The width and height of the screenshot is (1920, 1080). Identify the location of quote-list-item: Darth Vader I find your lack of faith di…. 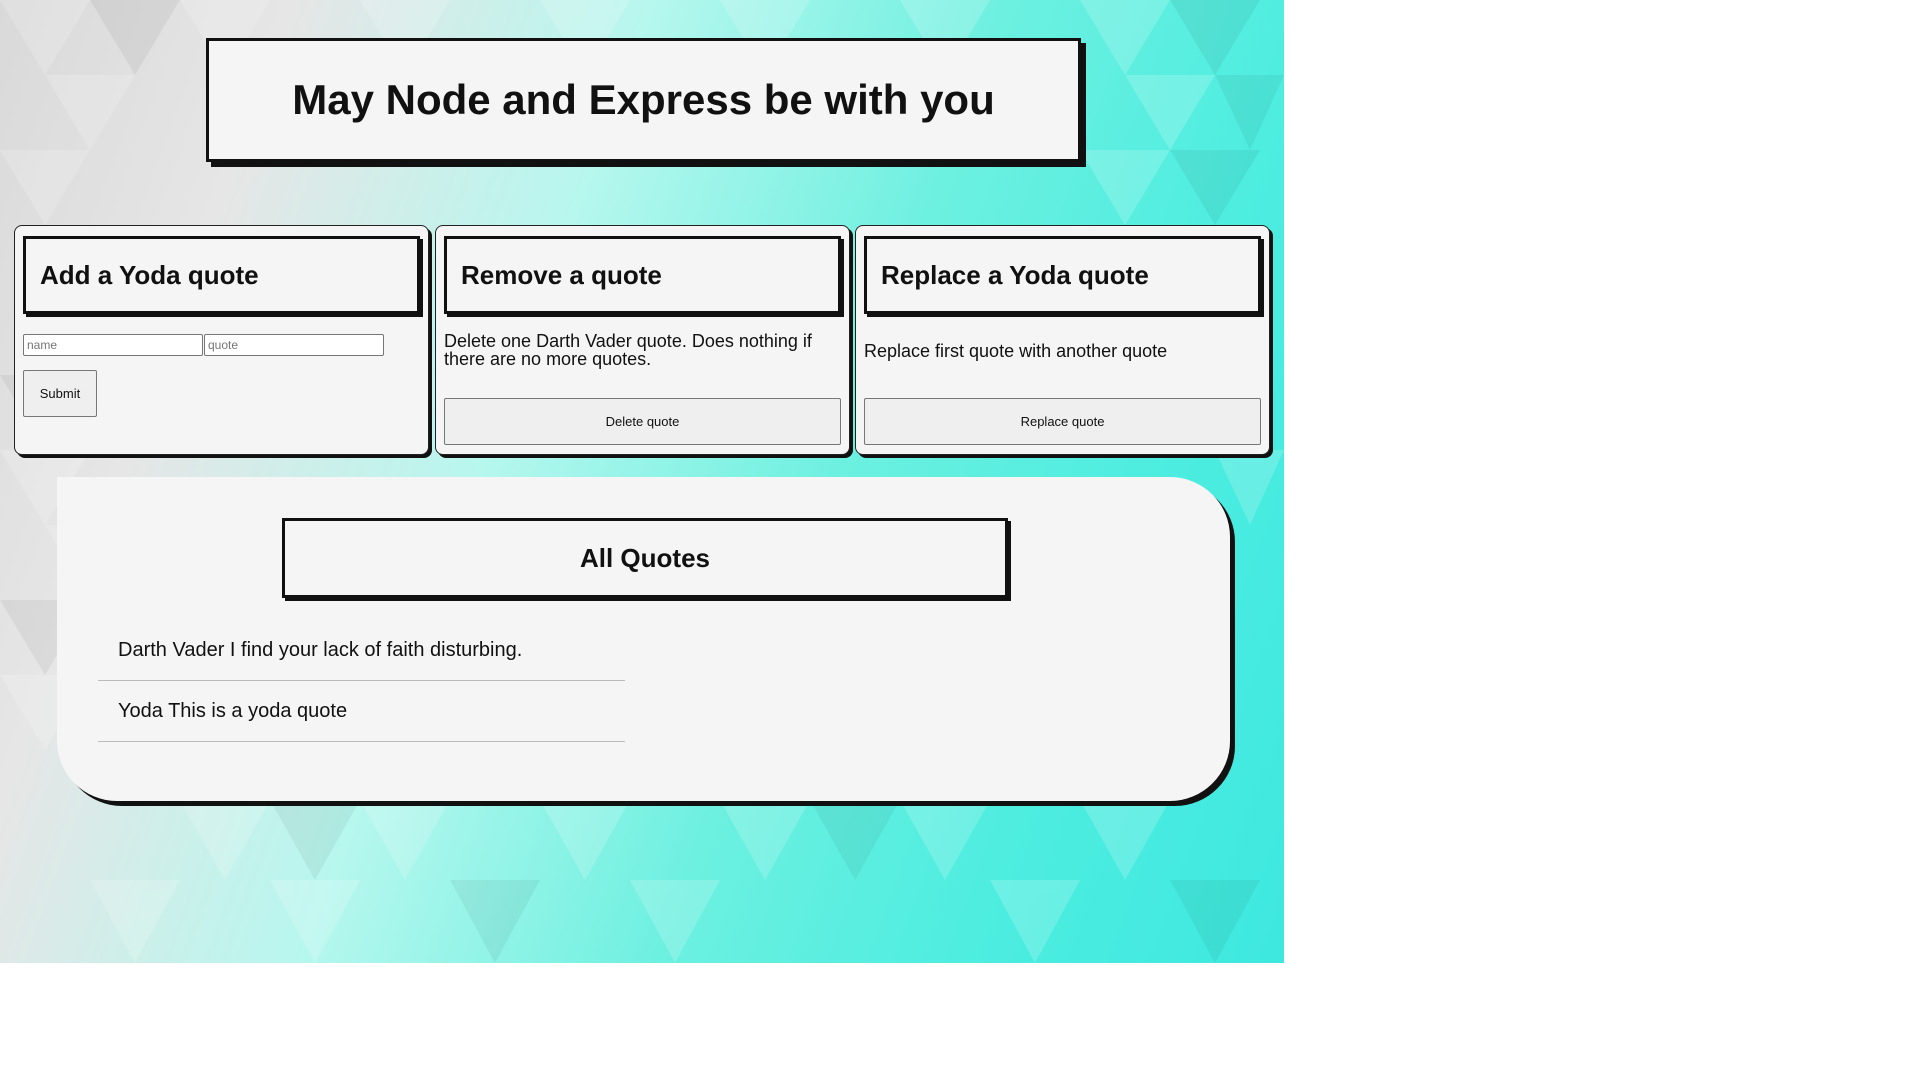
(361, 650).